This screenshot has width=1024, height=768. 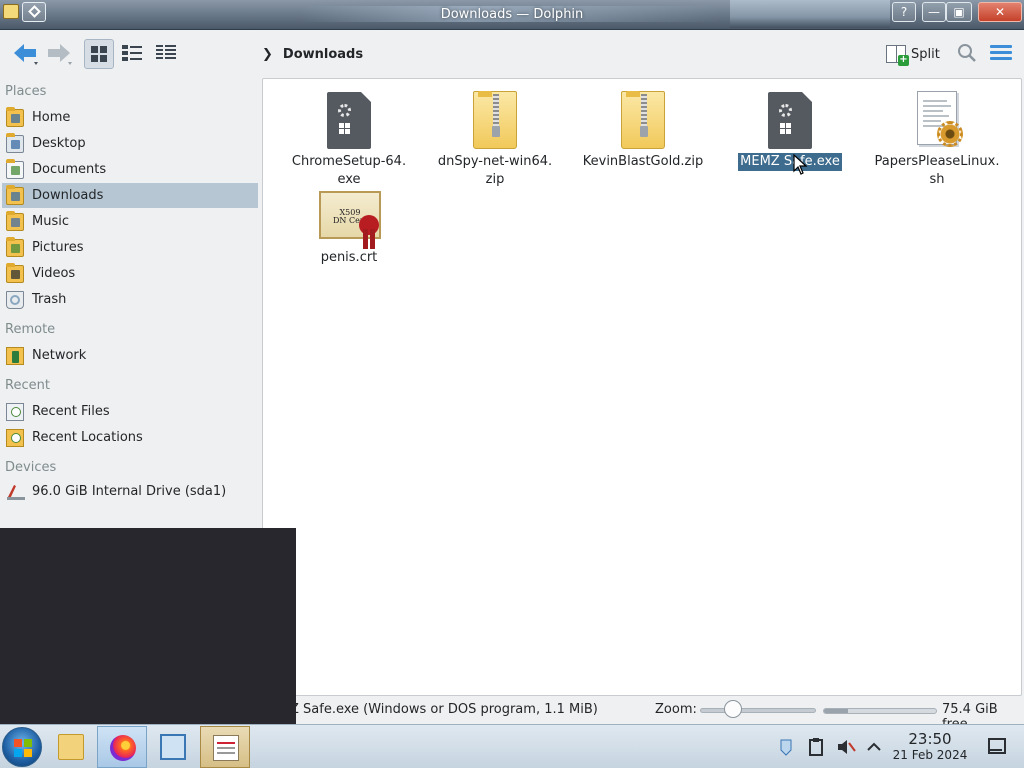 I want to click on file-item-kevinblastgold-zip: KevinBlastGold.zip, so click(x=643, y=131).